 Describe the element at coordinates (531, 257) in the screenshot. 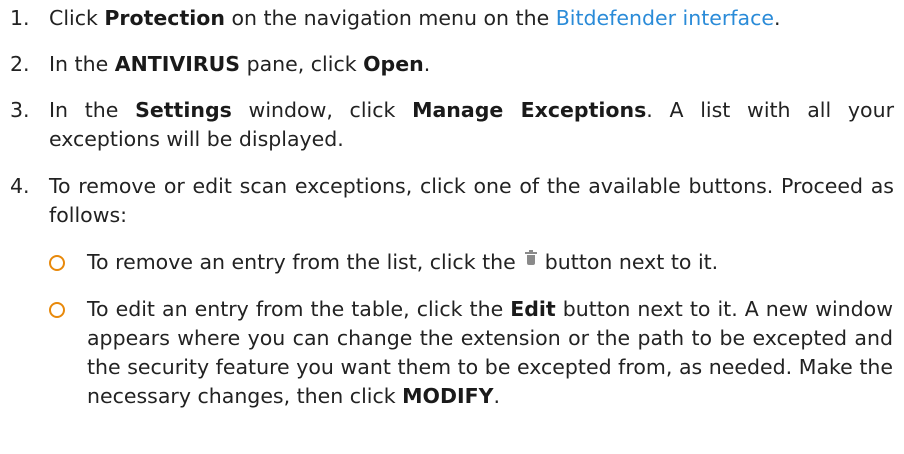

I see `trash-icon` at that location.